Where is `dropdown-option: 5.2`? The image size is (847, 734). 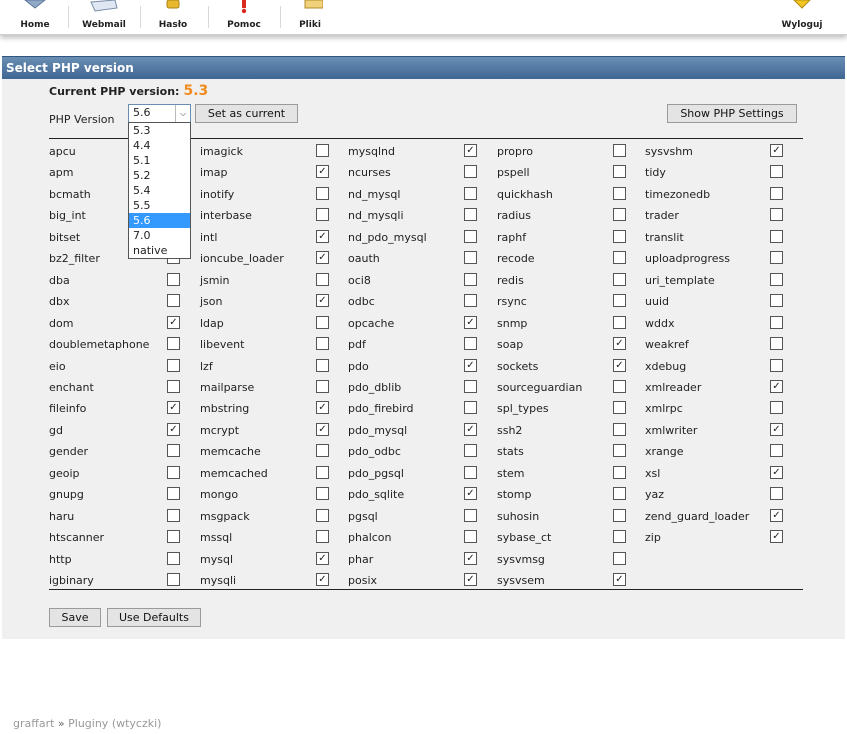 dropdown-option: 5.2 is located at coordinates (159, 175).